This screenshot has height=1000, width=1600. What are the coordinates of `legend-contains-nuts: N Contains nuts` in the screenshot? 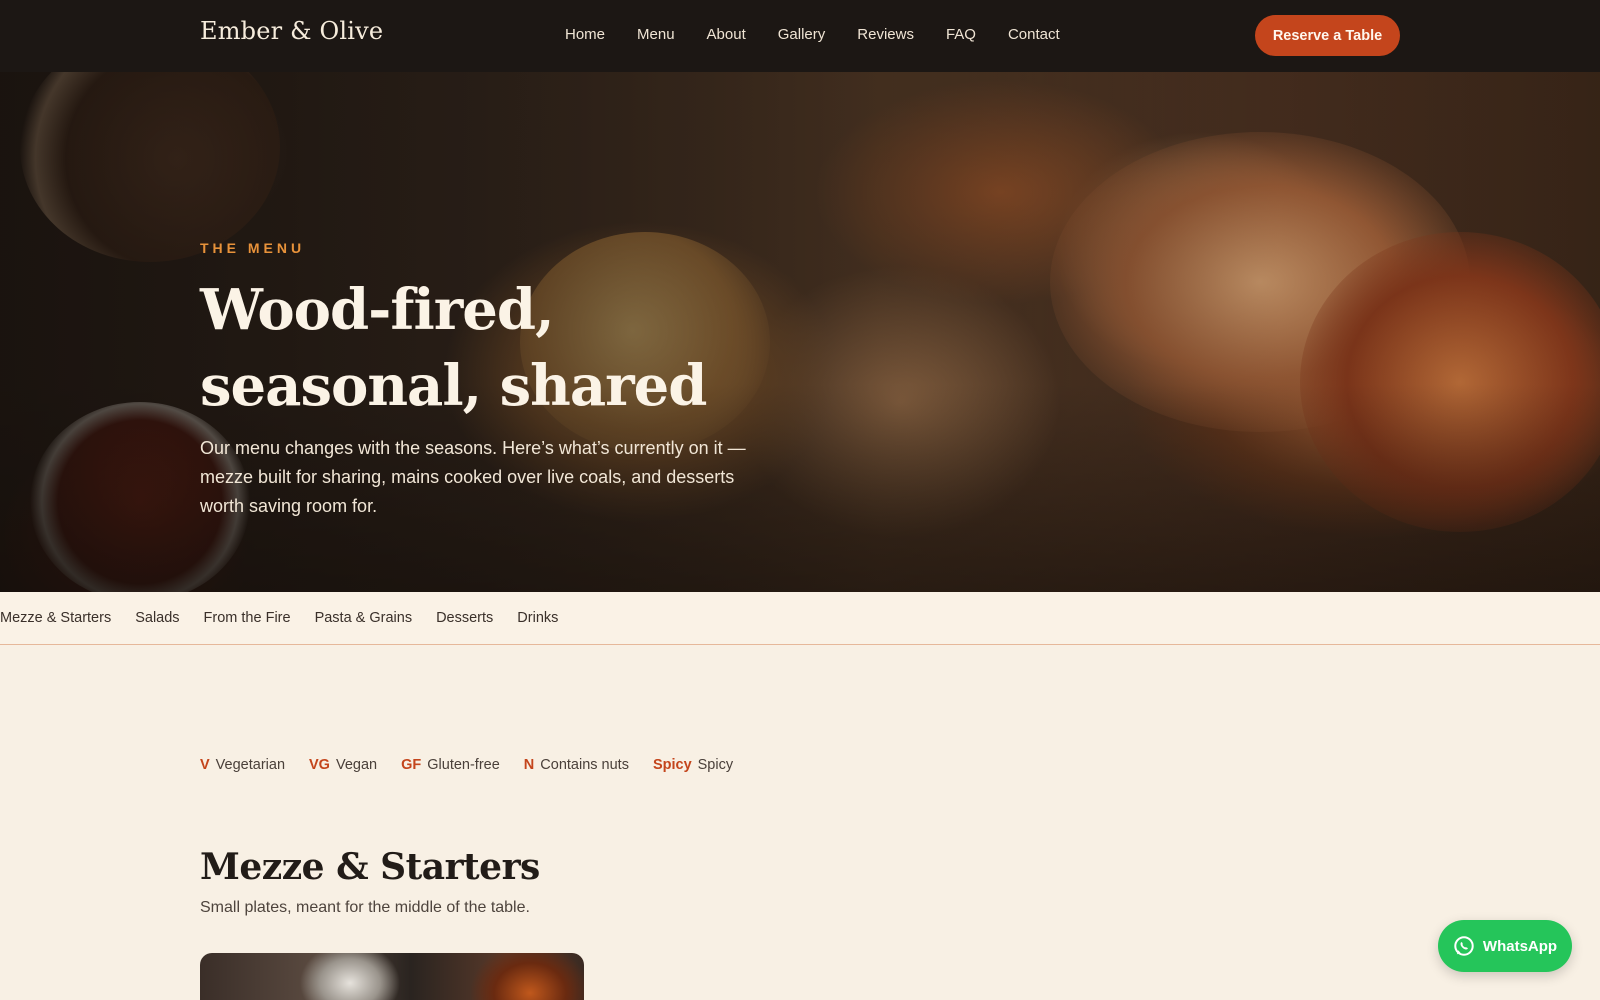 It's located at (576, 765).